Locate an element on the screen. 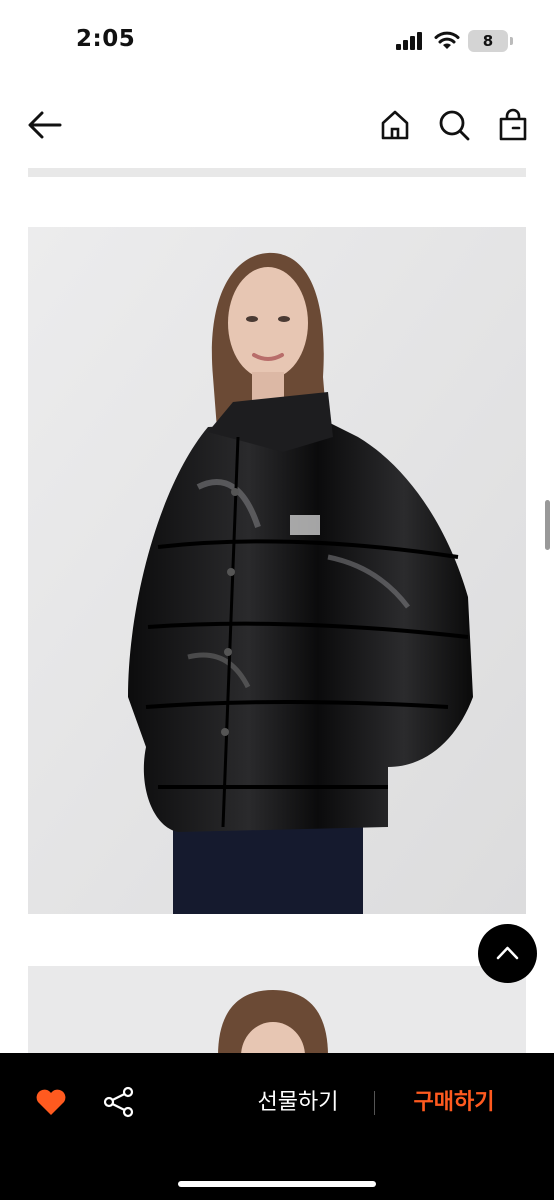 The height and width of the screenshot is (1200, 554). scrollbar is located at coordinates (547, 525).